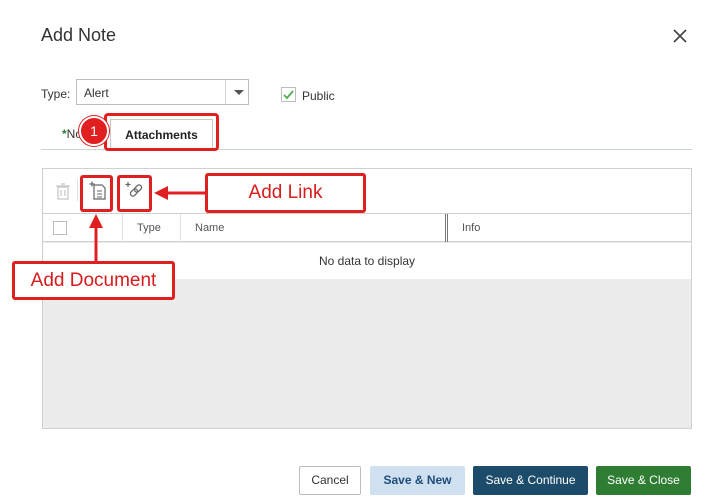 This screenshot has width=717, height=502. I want to click on save-close-button: Save & Close, so click(643, 480).